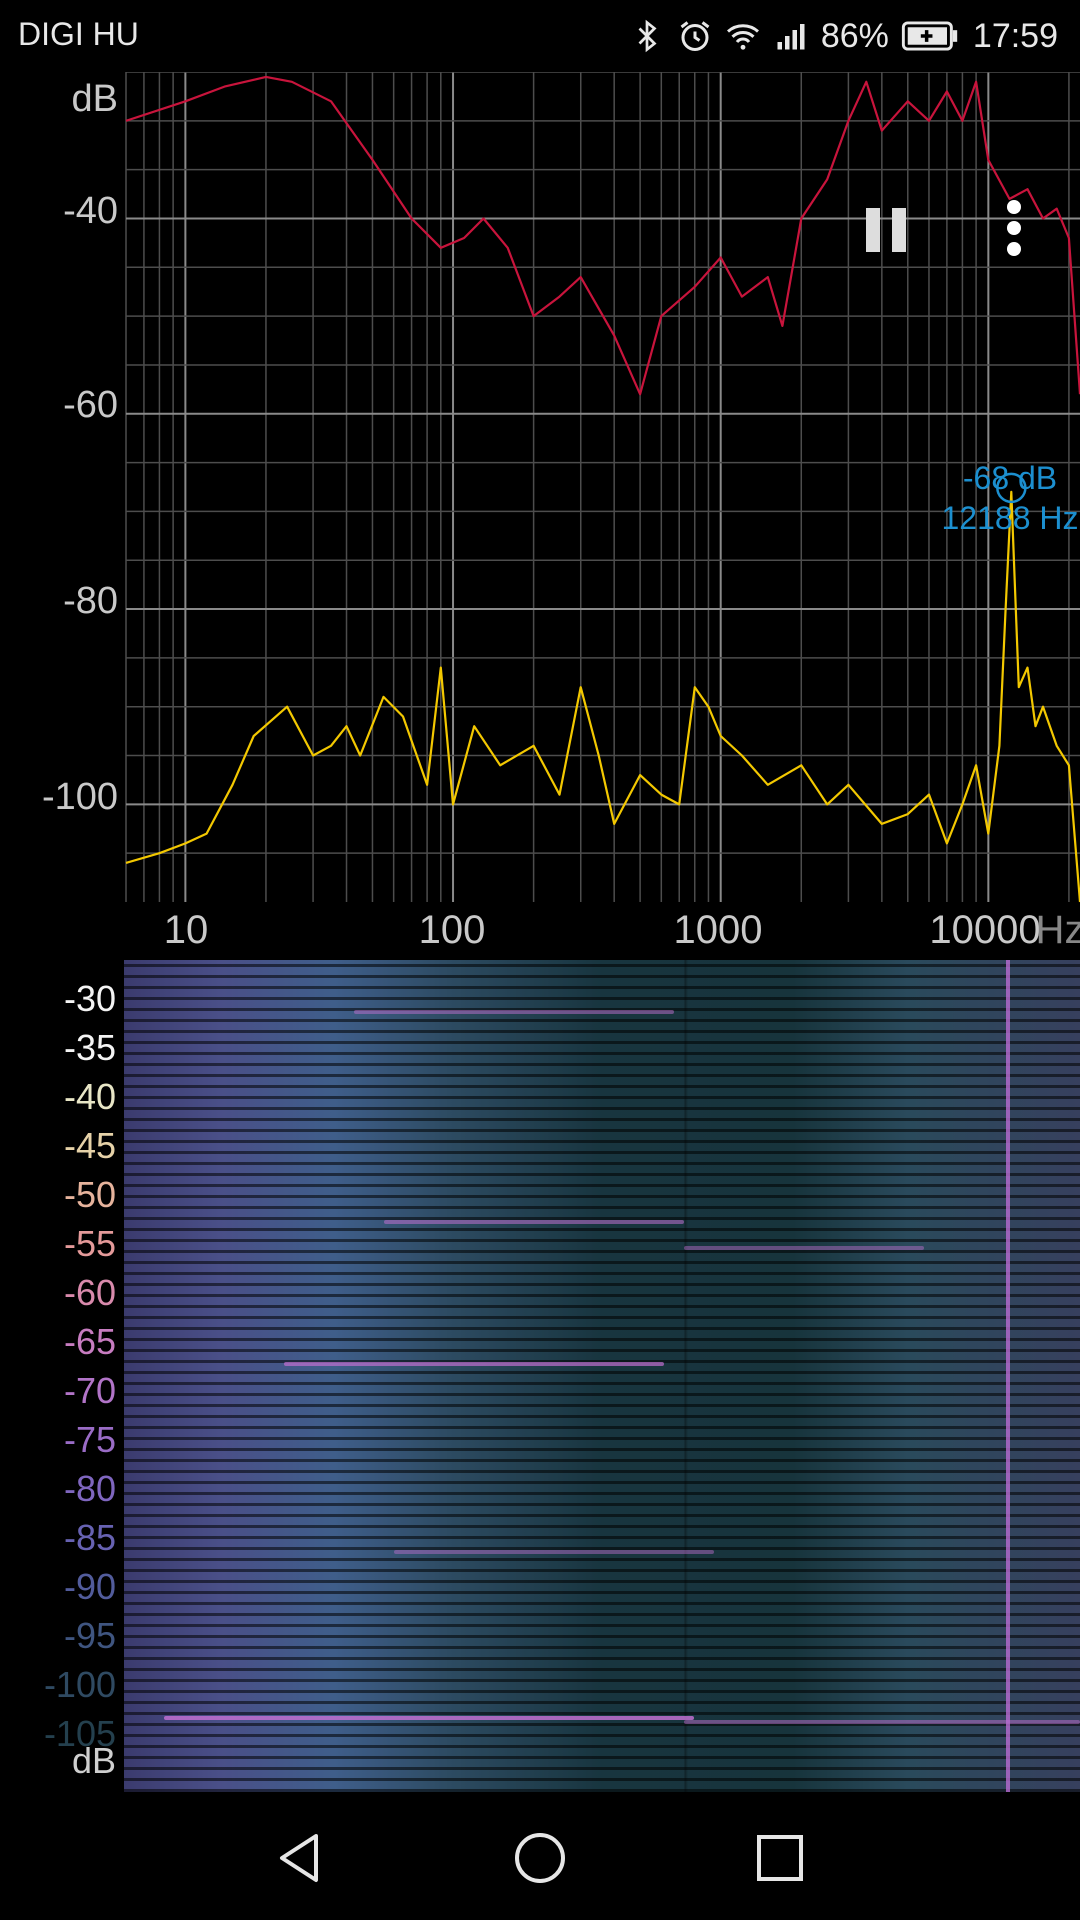  Describe the element at coordinates (1015, 35) in the screenshot. I see `clock: 17:59` at that location.